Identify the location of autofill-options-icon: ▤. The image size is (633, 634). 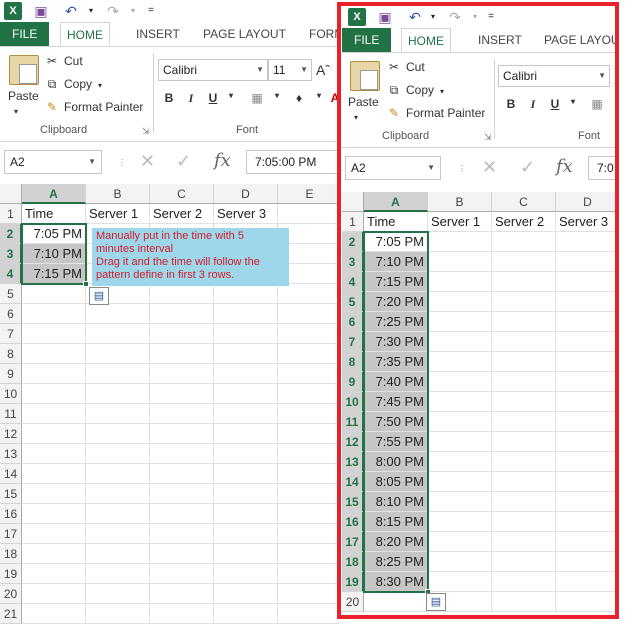
(99, 296).